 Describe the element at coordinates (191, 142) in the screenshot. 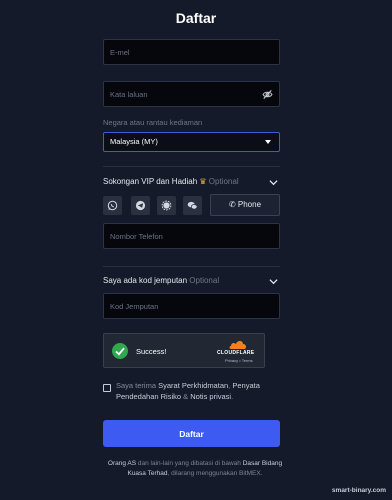

I see `country-select: Malaysia (MY)` at that location.